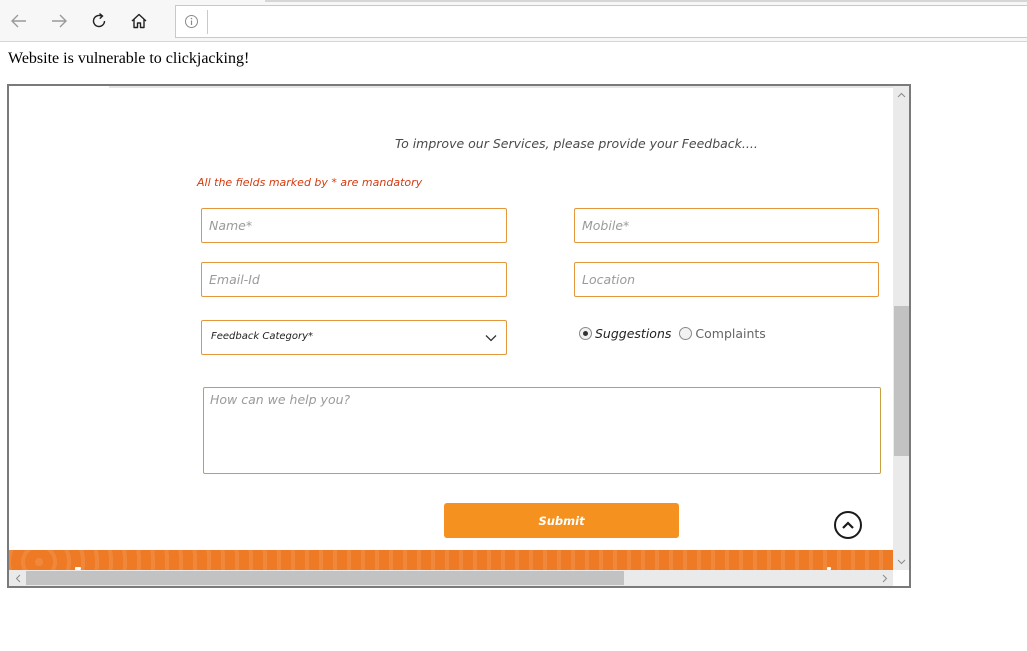 The height and width of the screenshot is (651, 1027). What do you see at coordinates (726, 225) in the screenshot?
I see `mobile-field` at bounding box center [726, 225].